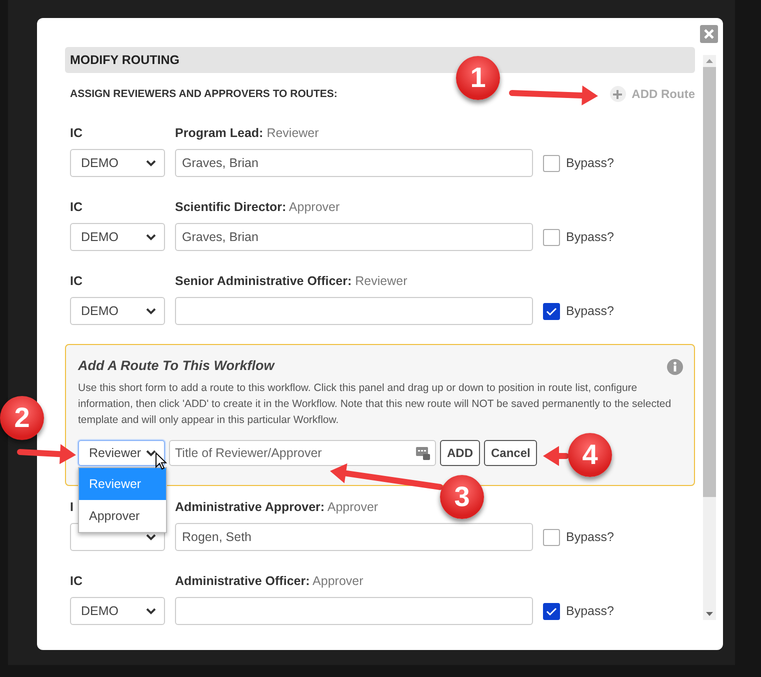 Image resolution: width=761 pixels, height=677 pixels. Describe the element at coordinates (354, 537) in the screenshot. I see `assignee-field: Rogen, Seth` at that location.